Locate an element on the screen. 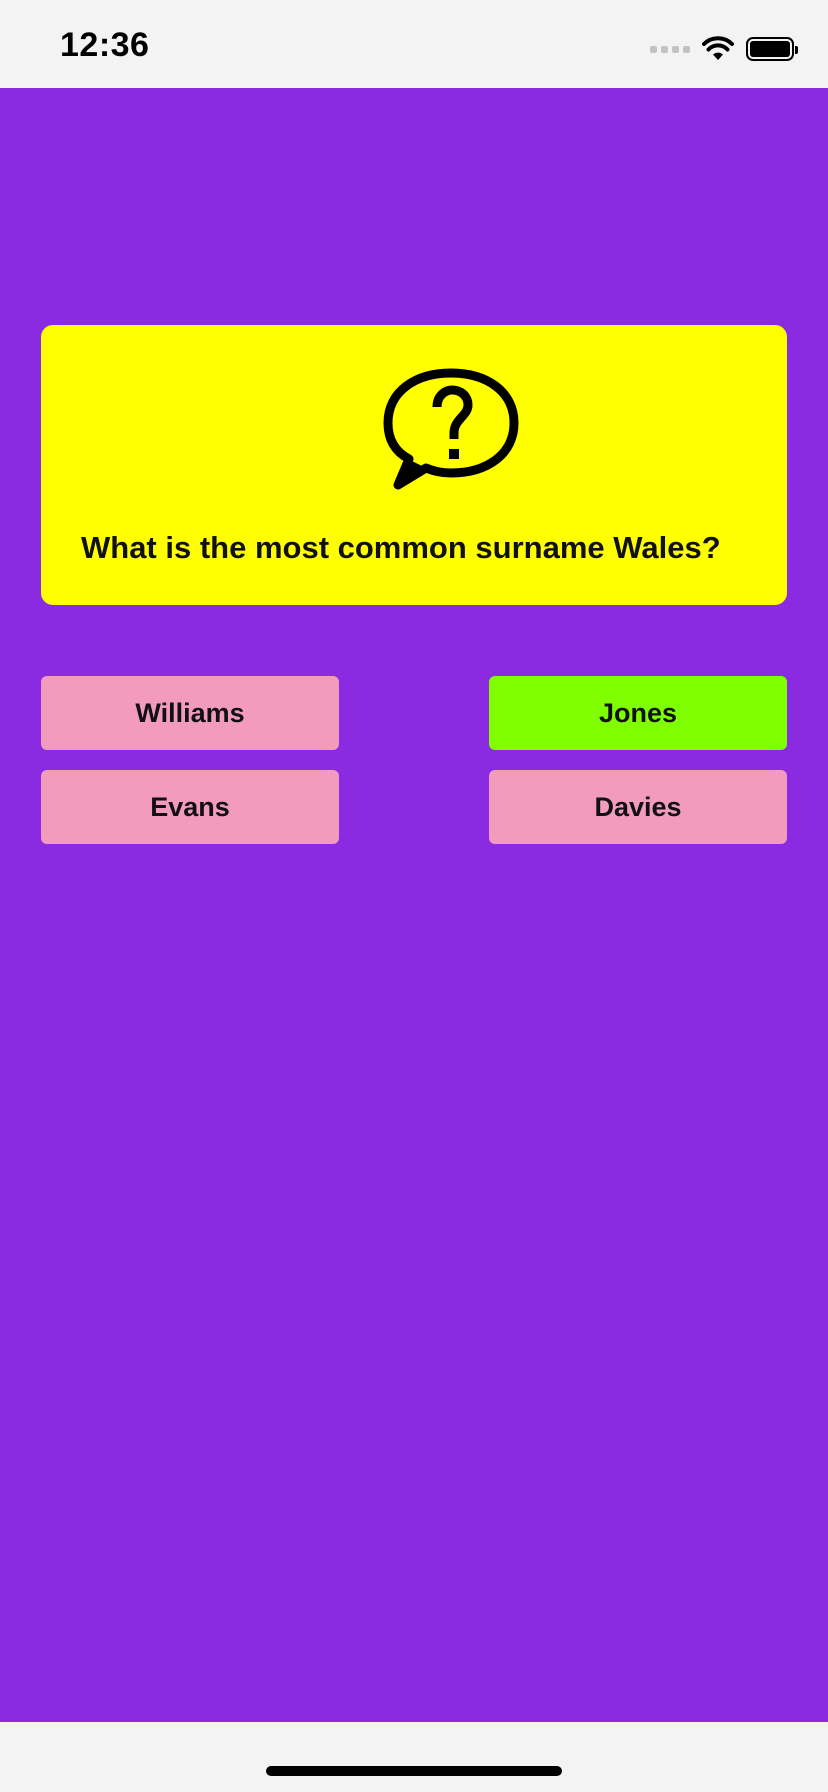 The width and height of the screenshot is (828, 1792). status-bar: 12:36 is located at coordinates (414, 44).